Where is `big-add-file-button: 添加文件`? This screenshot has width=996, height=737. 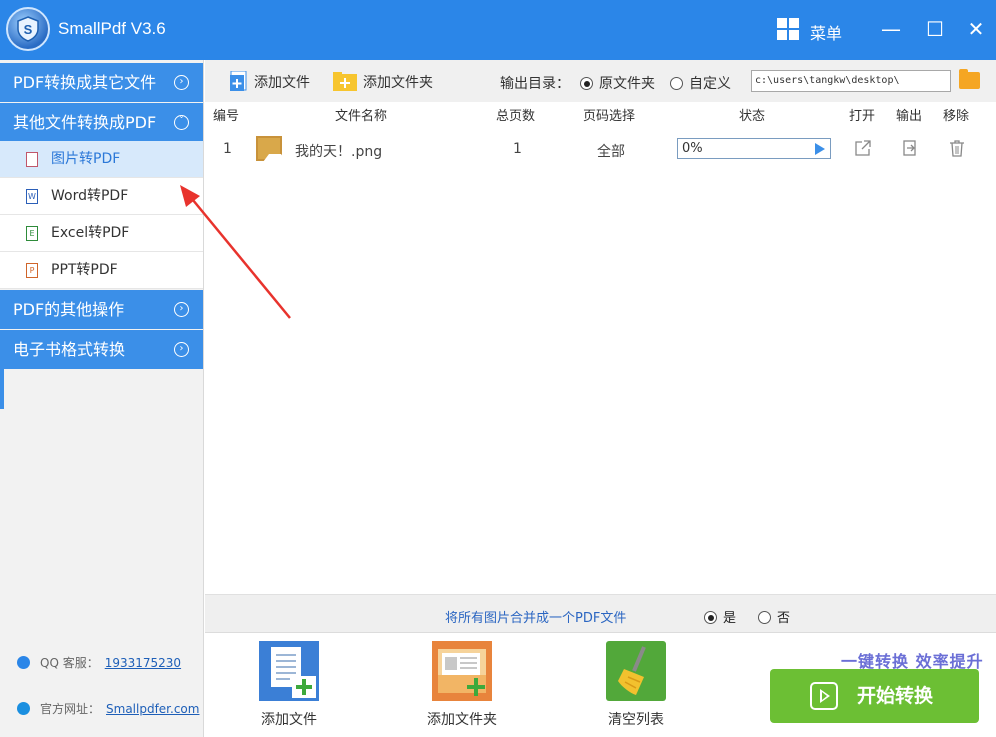
big-add-file-button: 添加文件 is located at coordinates (289, 685).